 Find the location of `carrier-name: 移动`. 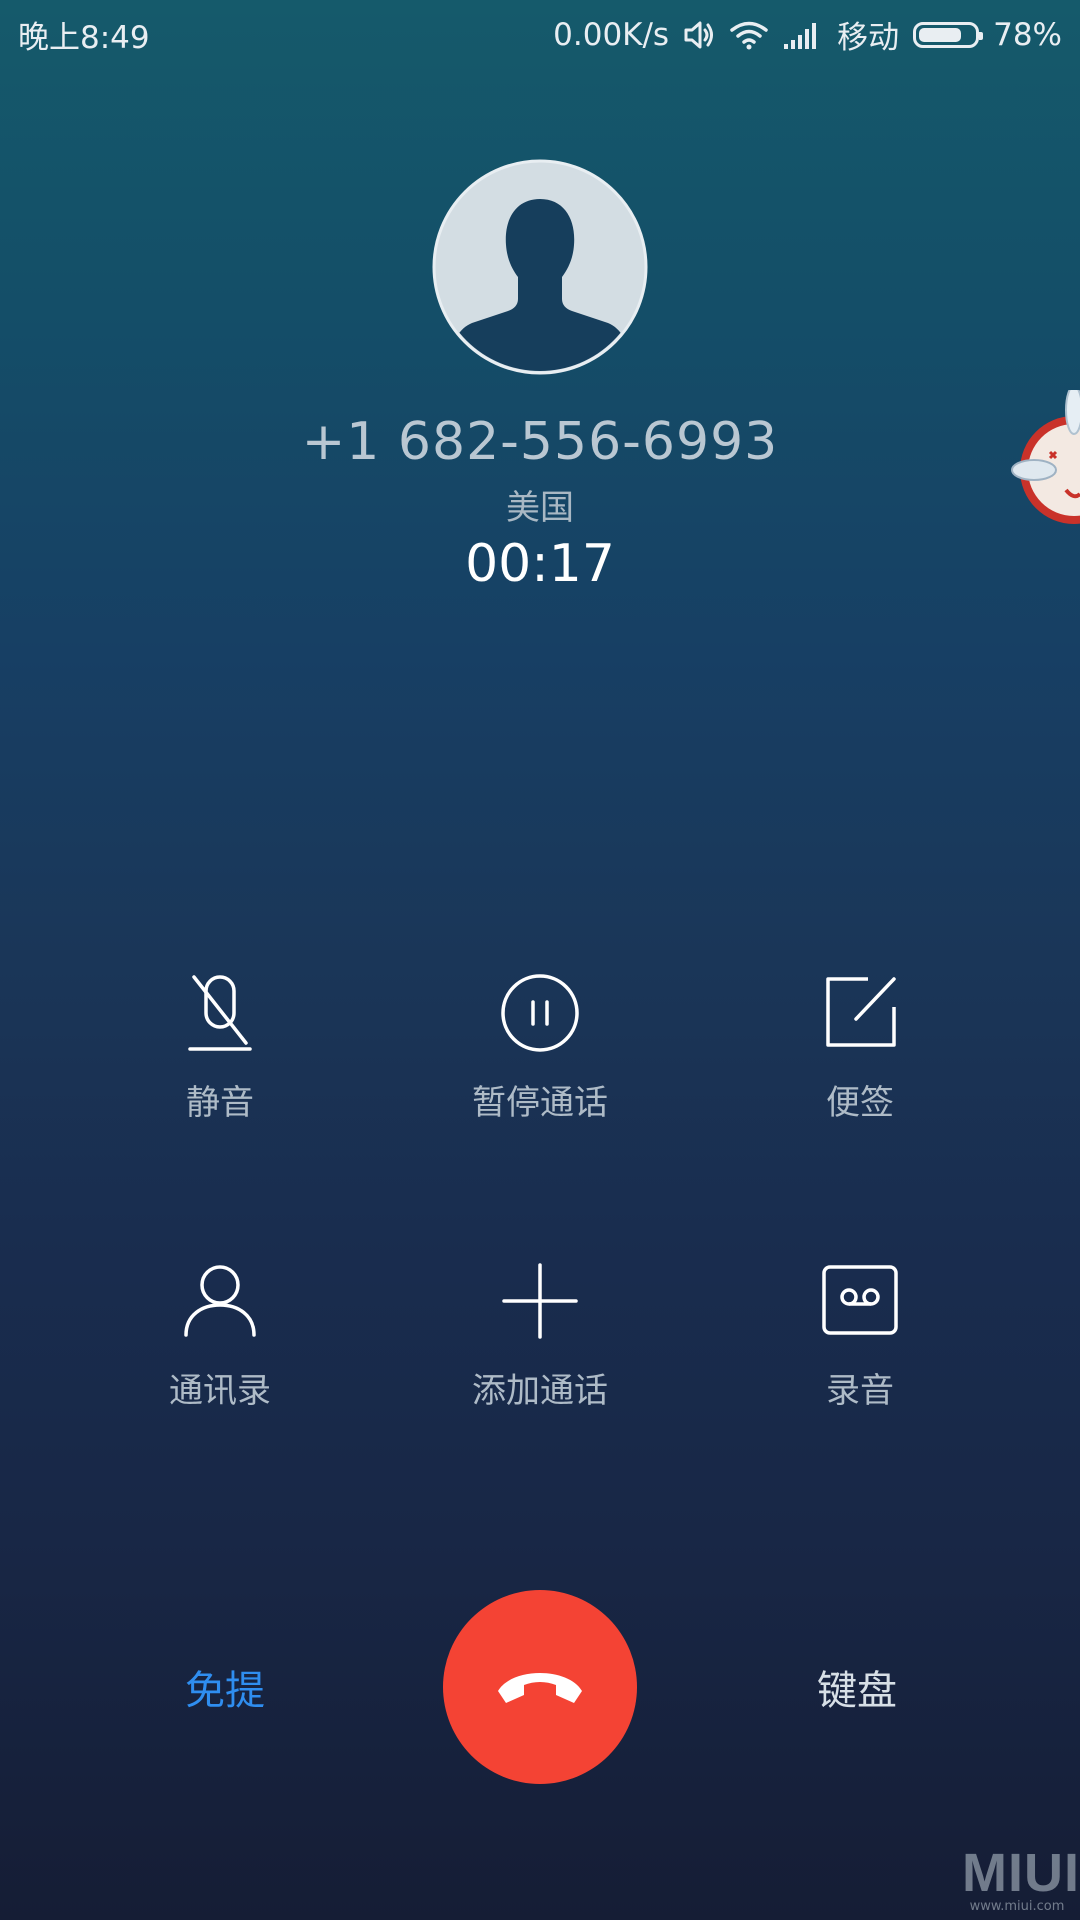

carrier-name: 移动 is located at coordinates (868, 38).